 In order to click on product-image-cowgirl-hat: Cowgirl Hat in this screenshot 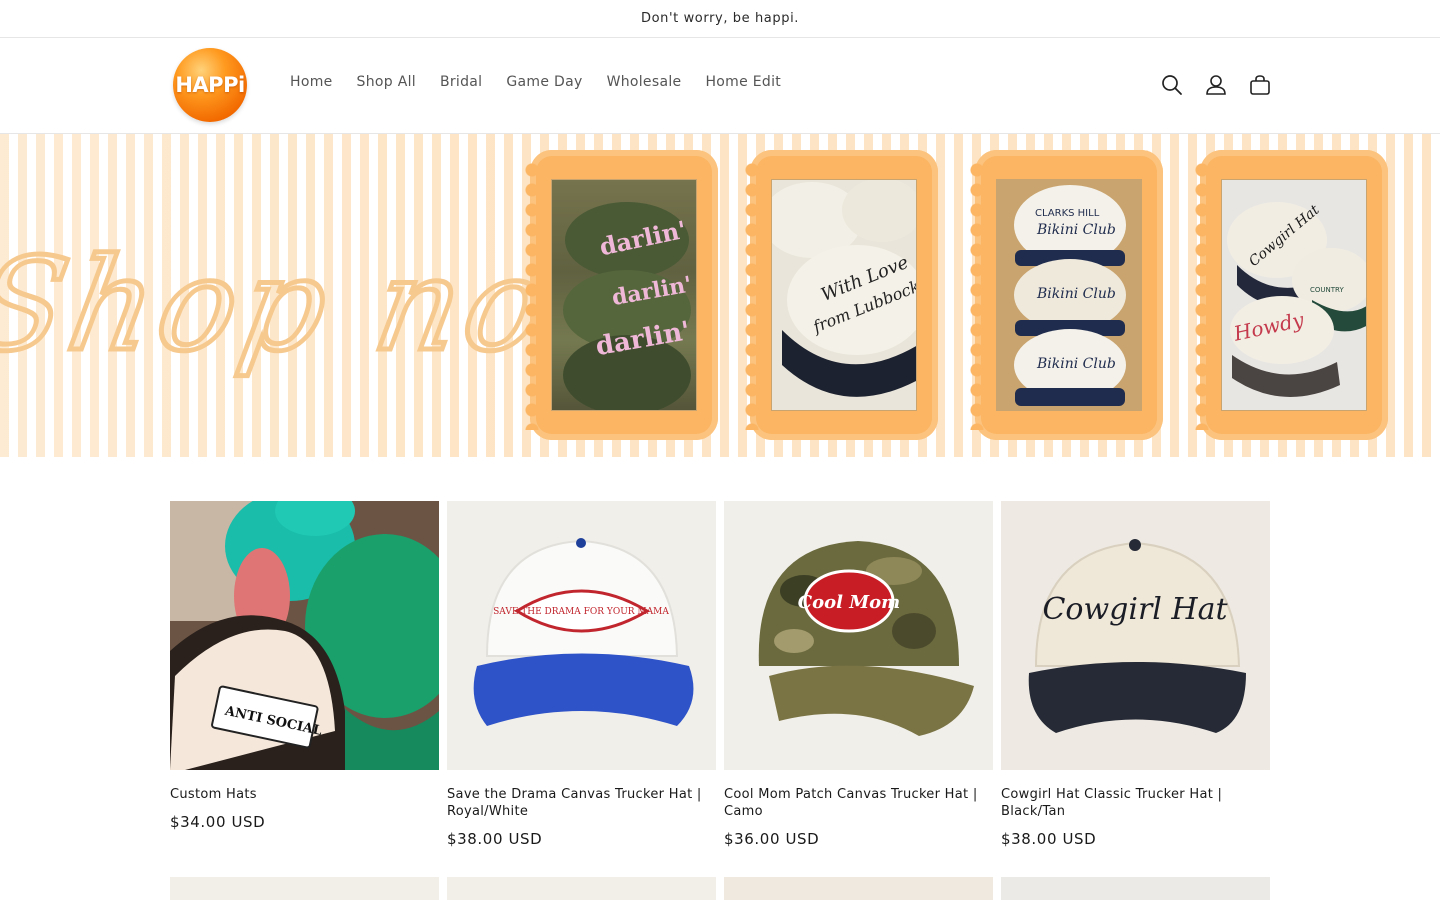, I will do `click(1135, 635)`.